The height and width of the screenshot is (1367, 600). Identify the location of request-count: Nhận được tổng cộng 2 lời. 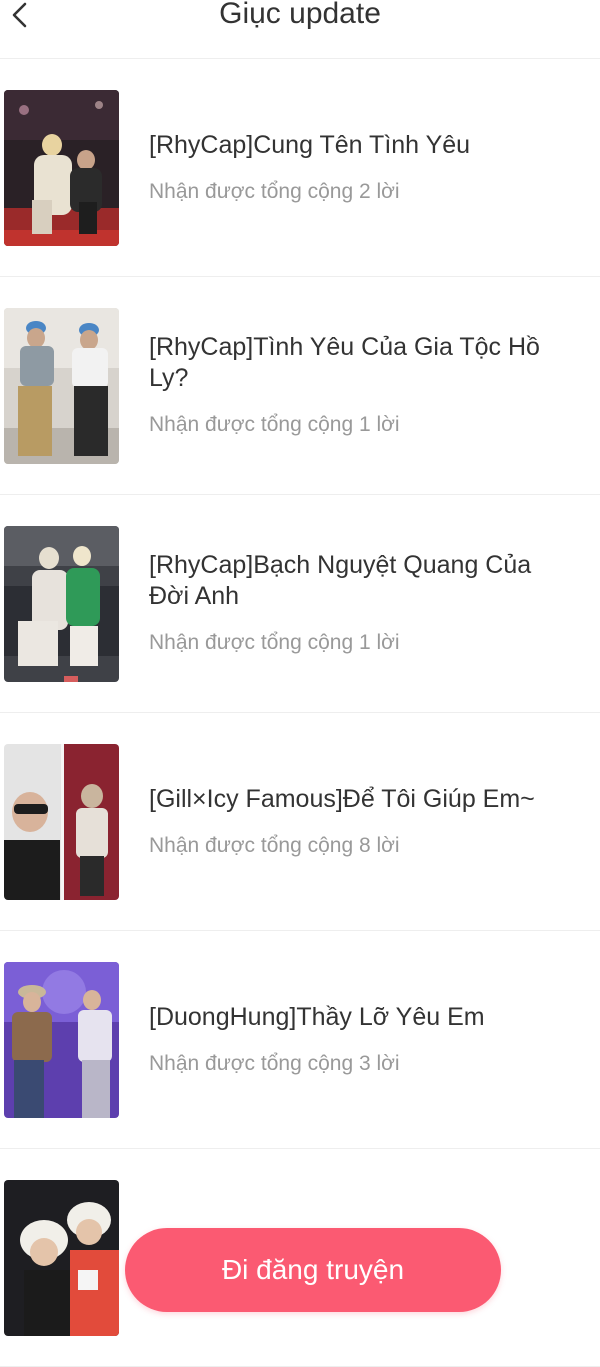
(274, 191).